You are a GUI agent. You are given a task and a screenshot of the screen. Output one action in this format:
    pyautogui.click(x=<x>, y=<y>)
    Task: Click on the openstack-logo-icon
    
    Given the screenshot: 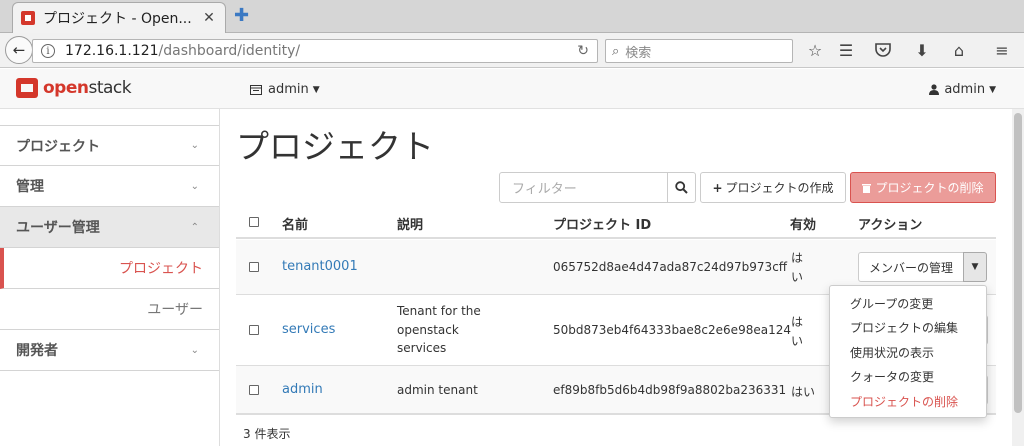 What is the action you would take?
    pyautogui.click(x=27, y=88)
    